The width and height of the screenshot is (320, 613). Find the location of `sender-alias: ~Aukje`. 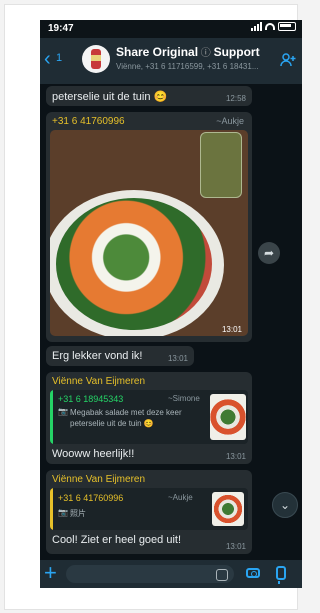

sender-alias: ~Aukje is located at coordinates (230, 121).